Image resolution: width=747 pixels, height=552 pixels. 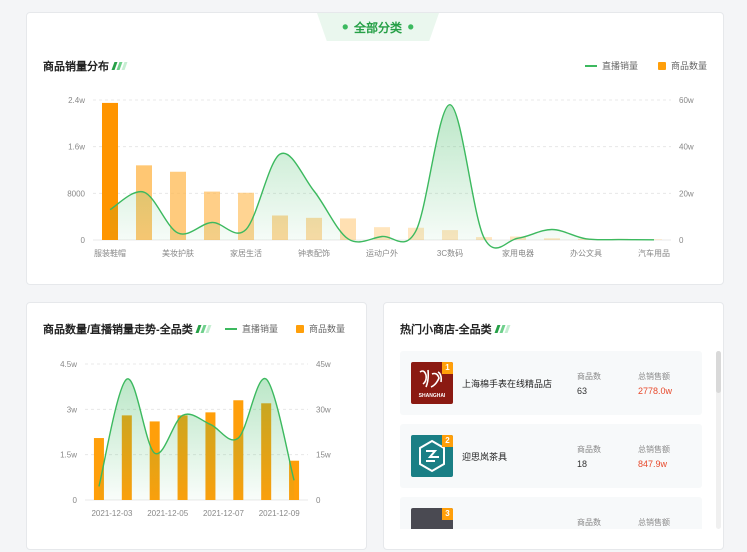 I want to click on y-tick-label: 4.5w, so click(x=68, y=364).